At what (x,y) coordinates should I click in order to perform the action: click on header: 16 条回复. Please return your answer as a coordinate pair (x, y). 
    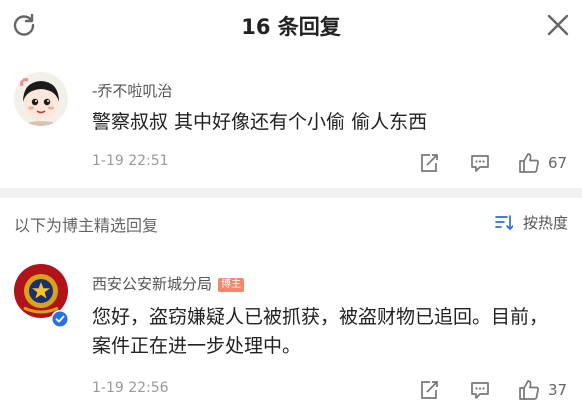
    Looking at the image, I should click on (291, 26).